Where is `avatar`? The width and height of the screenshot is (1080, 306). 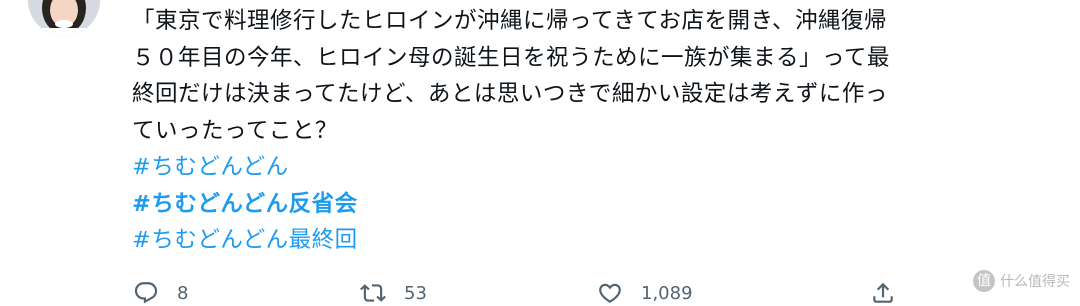 avatar is located at coordinates (64, 18).